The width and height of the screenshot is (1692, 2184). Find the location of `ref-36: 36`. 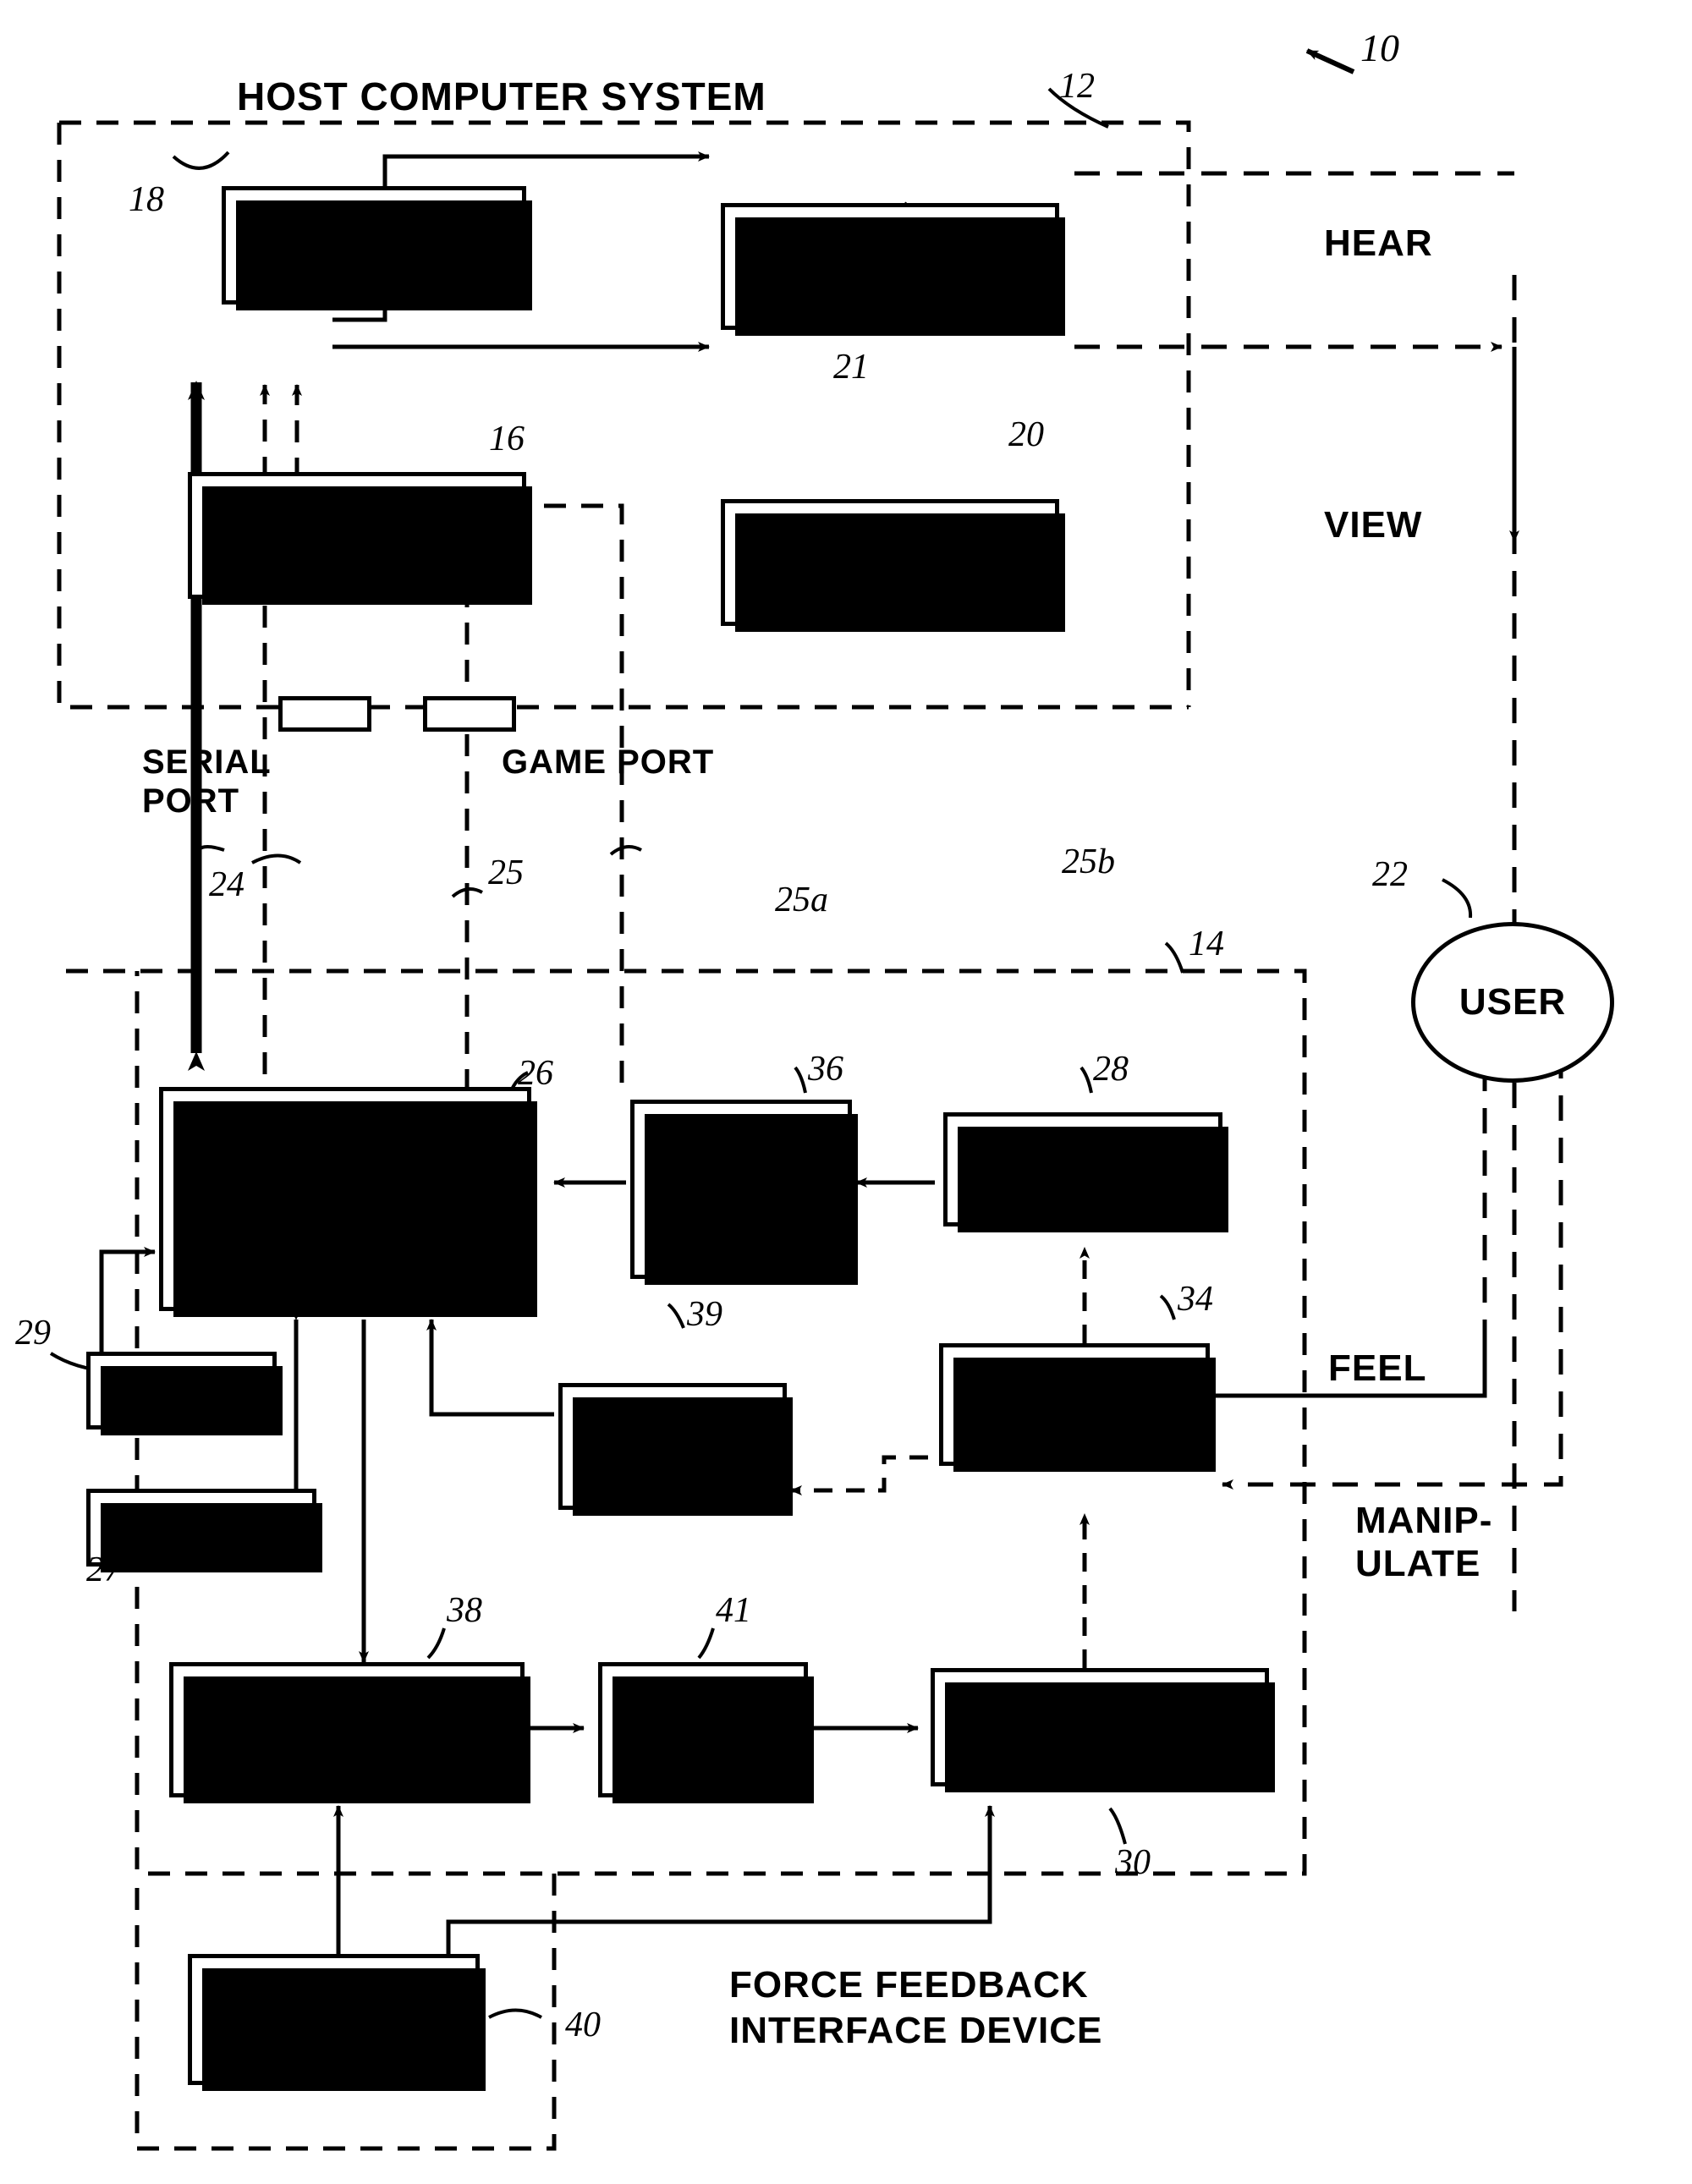

ref-36: 36 is located at coordinates (825, 1070).